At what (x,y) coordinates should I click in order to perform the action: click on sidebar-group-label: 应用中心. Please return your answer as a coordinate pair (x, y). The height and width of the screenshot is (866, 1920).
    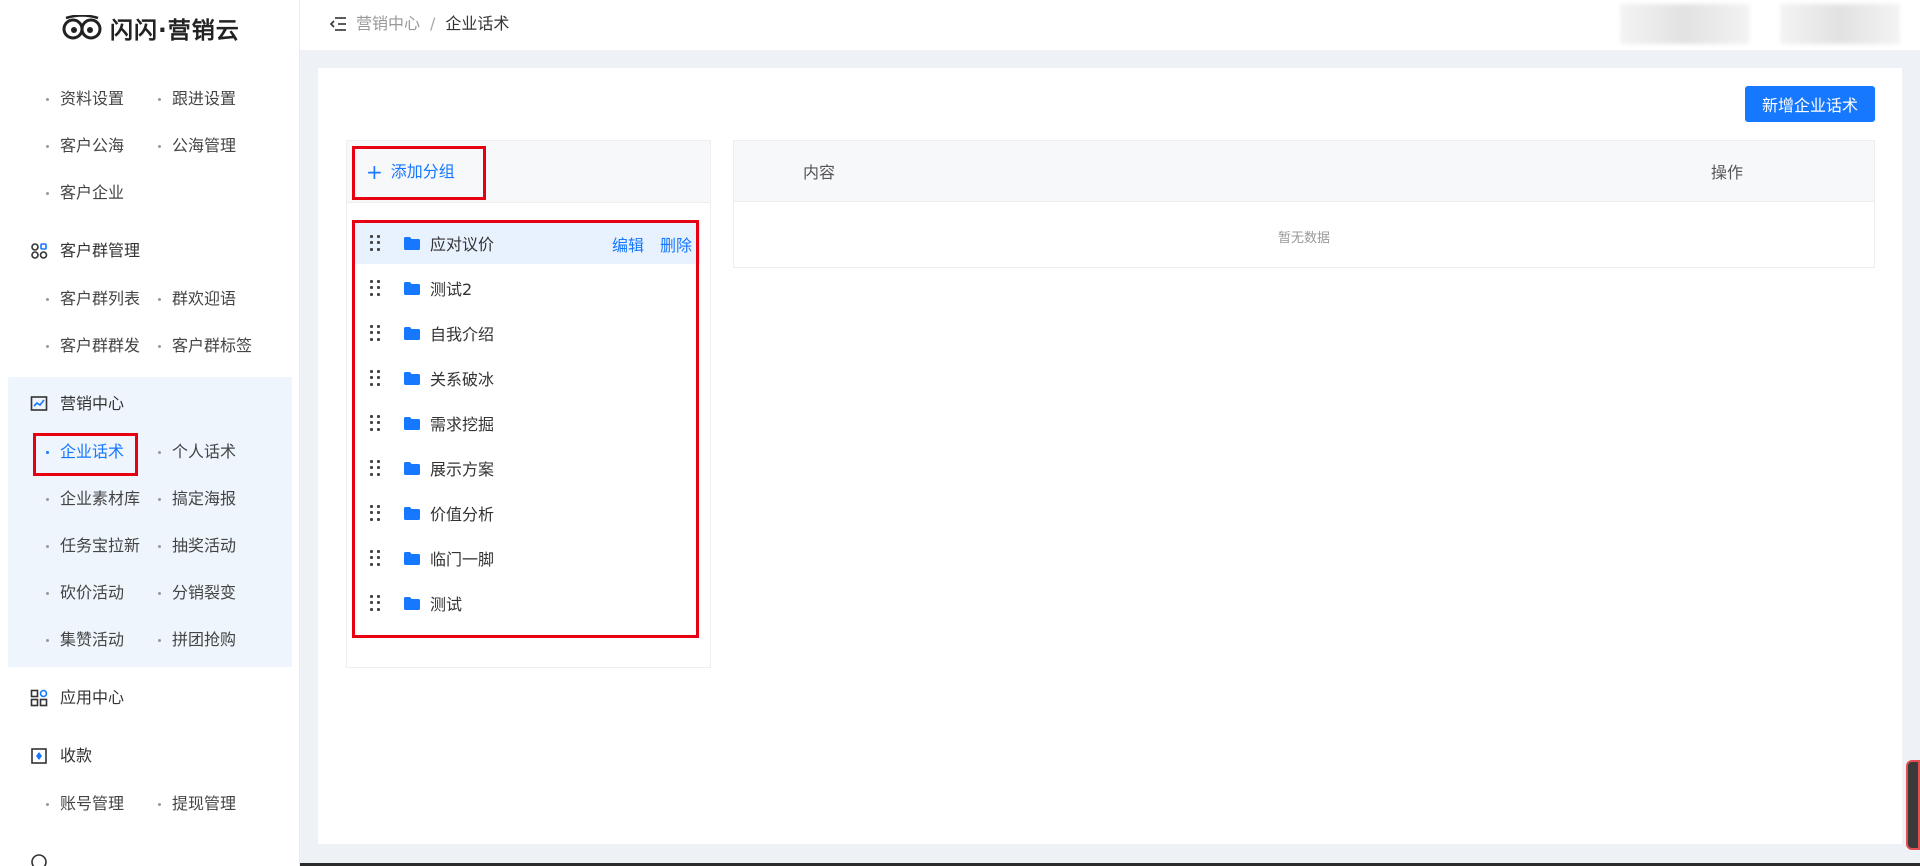
    Looking at the image, I should click on (92, 697).